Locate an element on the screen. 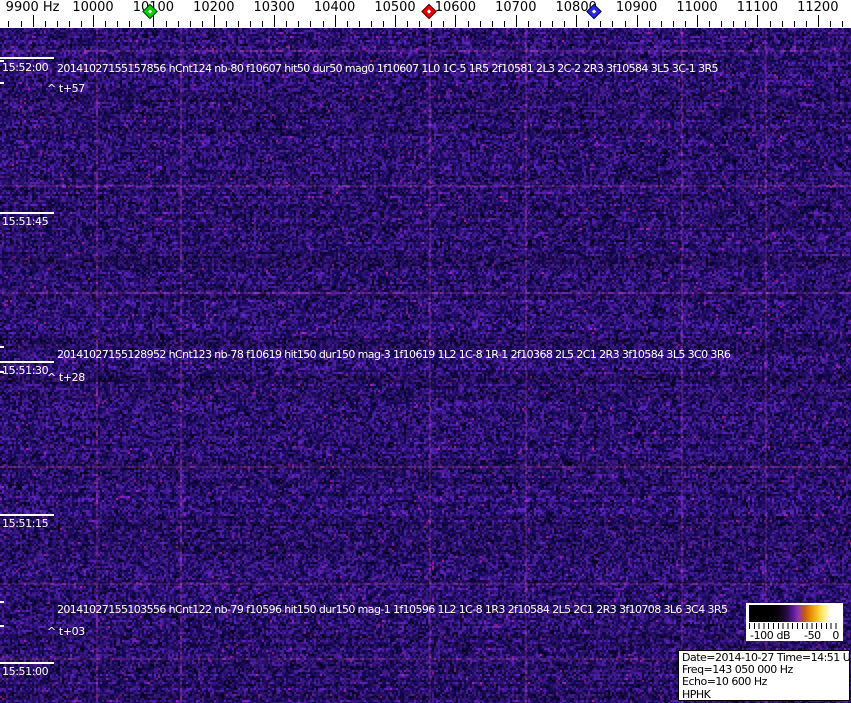 This screenshot has height=703, width=851. ruler-label: 11100 is located at coordinates (757, 7).